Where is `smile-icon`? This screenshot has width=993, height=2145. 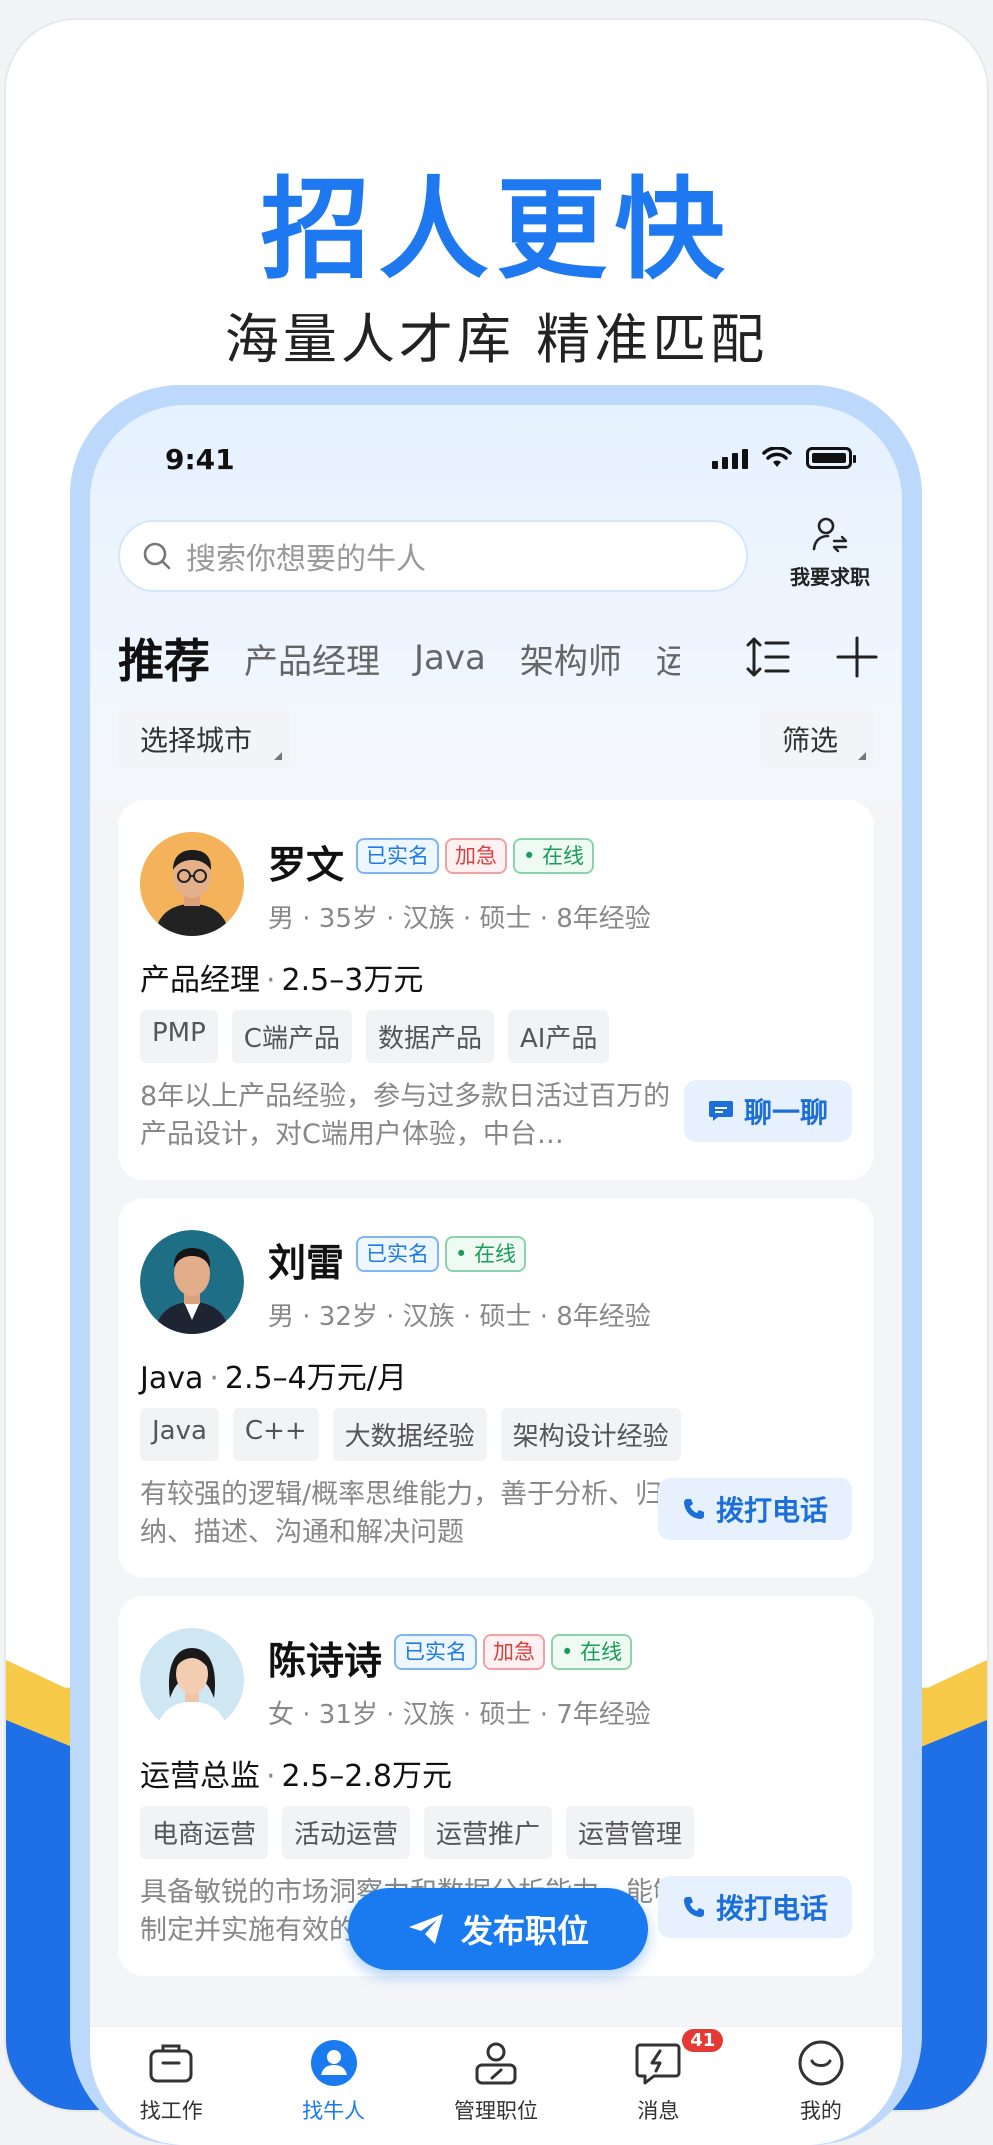
smile-icon is located at coordinates (821, 2063).